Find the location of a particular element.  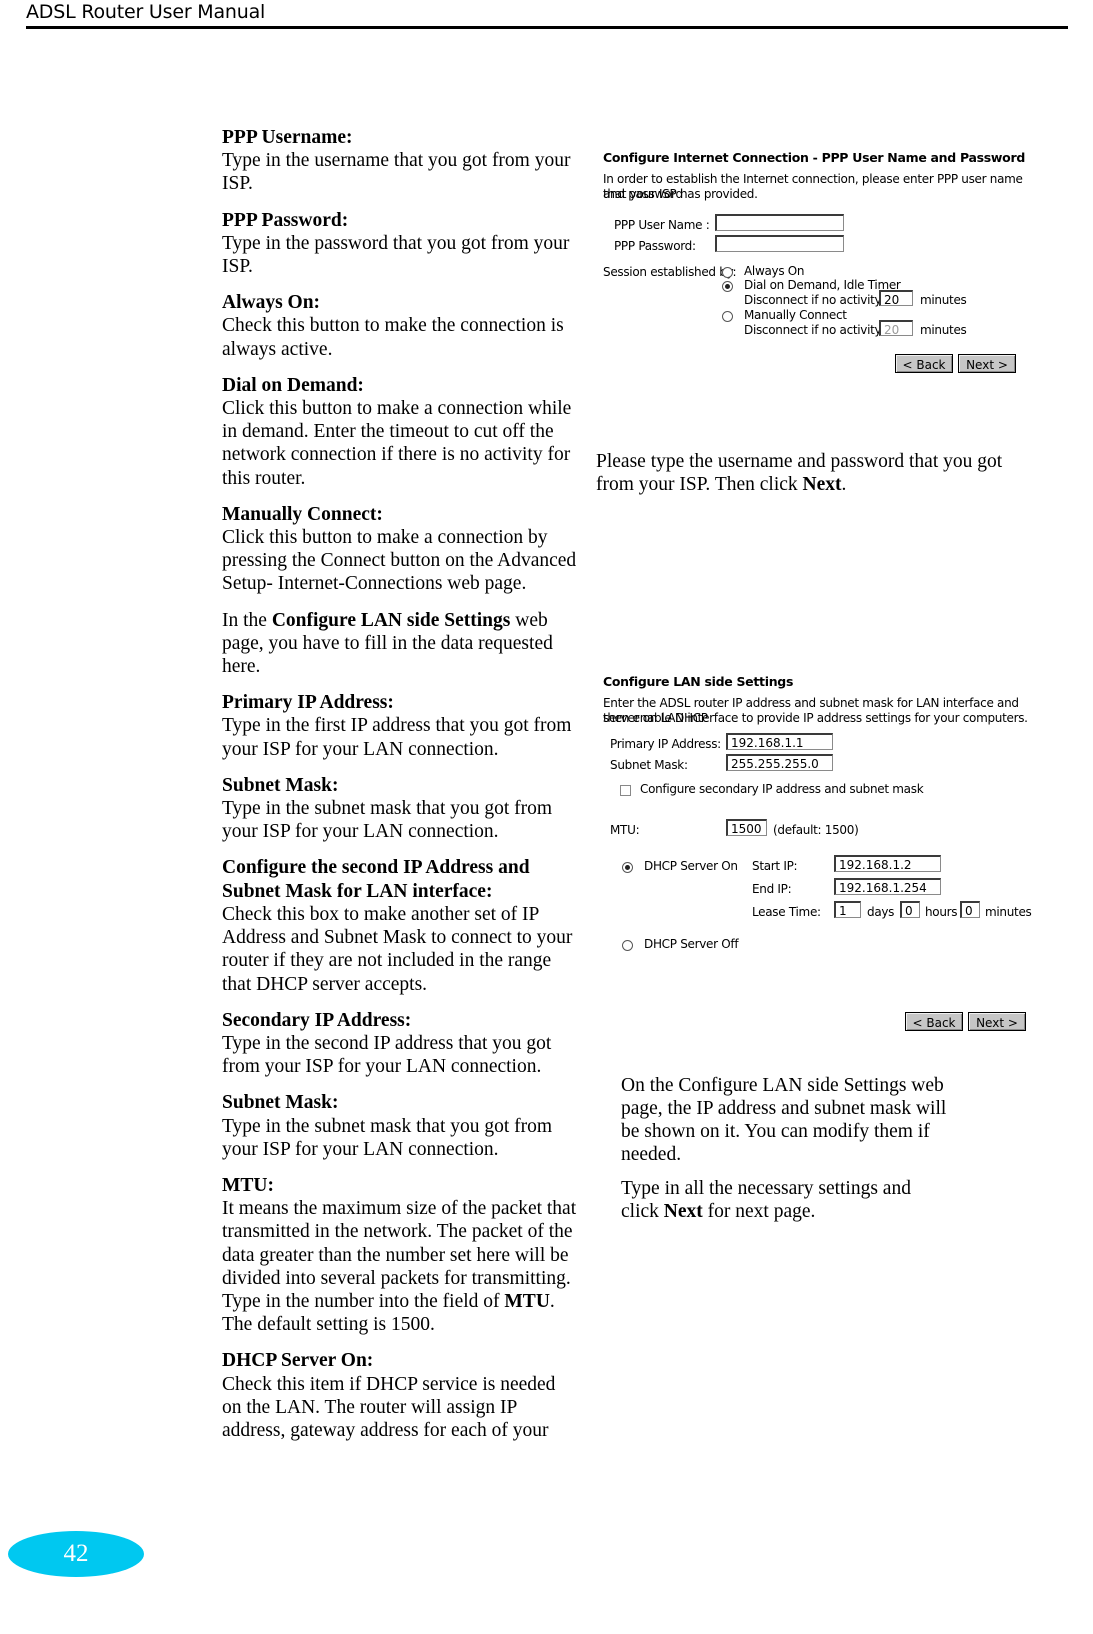

section-heading: Manually Connect: is located at coordinates (302, 514).